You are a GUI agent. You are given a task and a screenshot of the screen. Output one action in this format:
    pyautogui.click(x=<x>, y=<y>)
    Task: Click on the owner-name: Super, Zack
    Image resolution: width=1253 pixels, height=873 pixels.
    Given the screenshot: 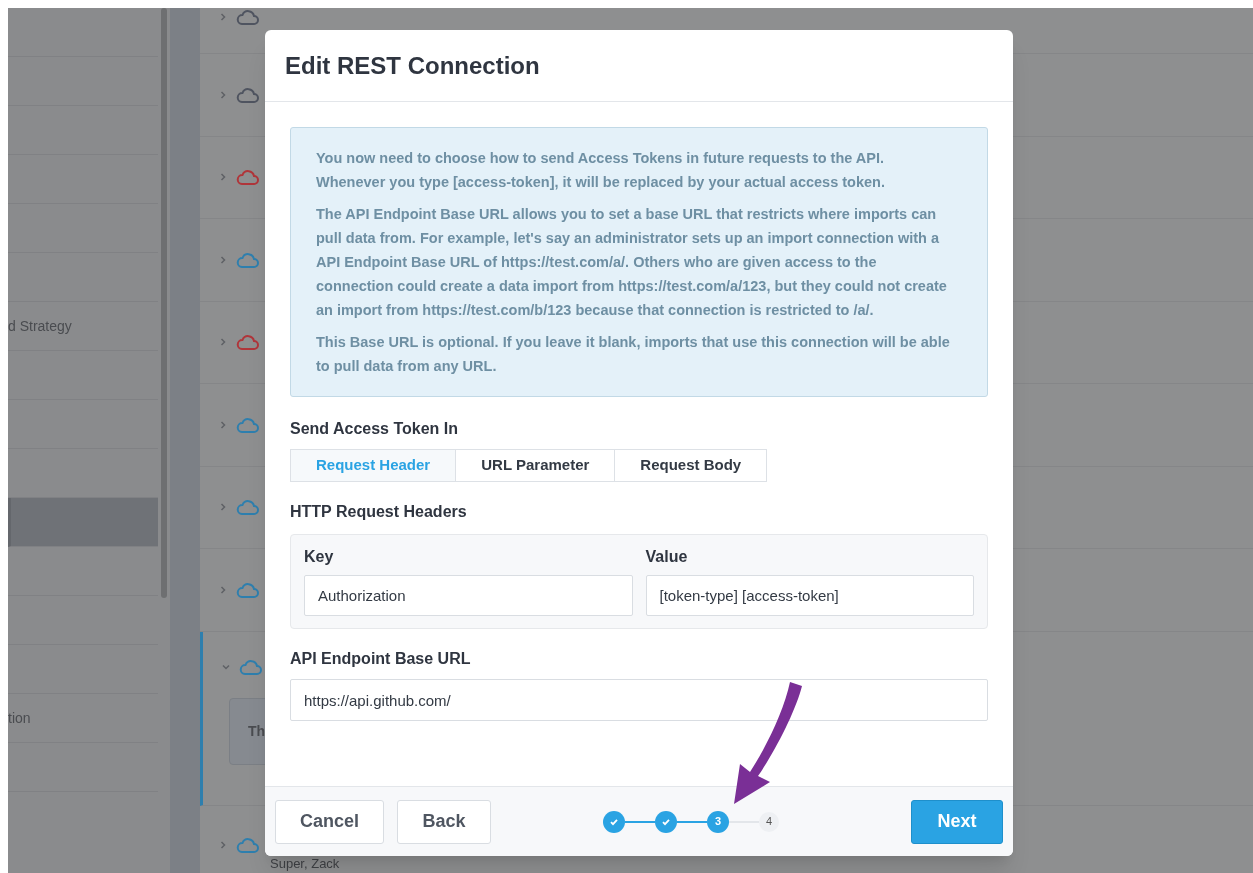 What is the action you would take?
    pyautogui.click(x=305, y=863)
    